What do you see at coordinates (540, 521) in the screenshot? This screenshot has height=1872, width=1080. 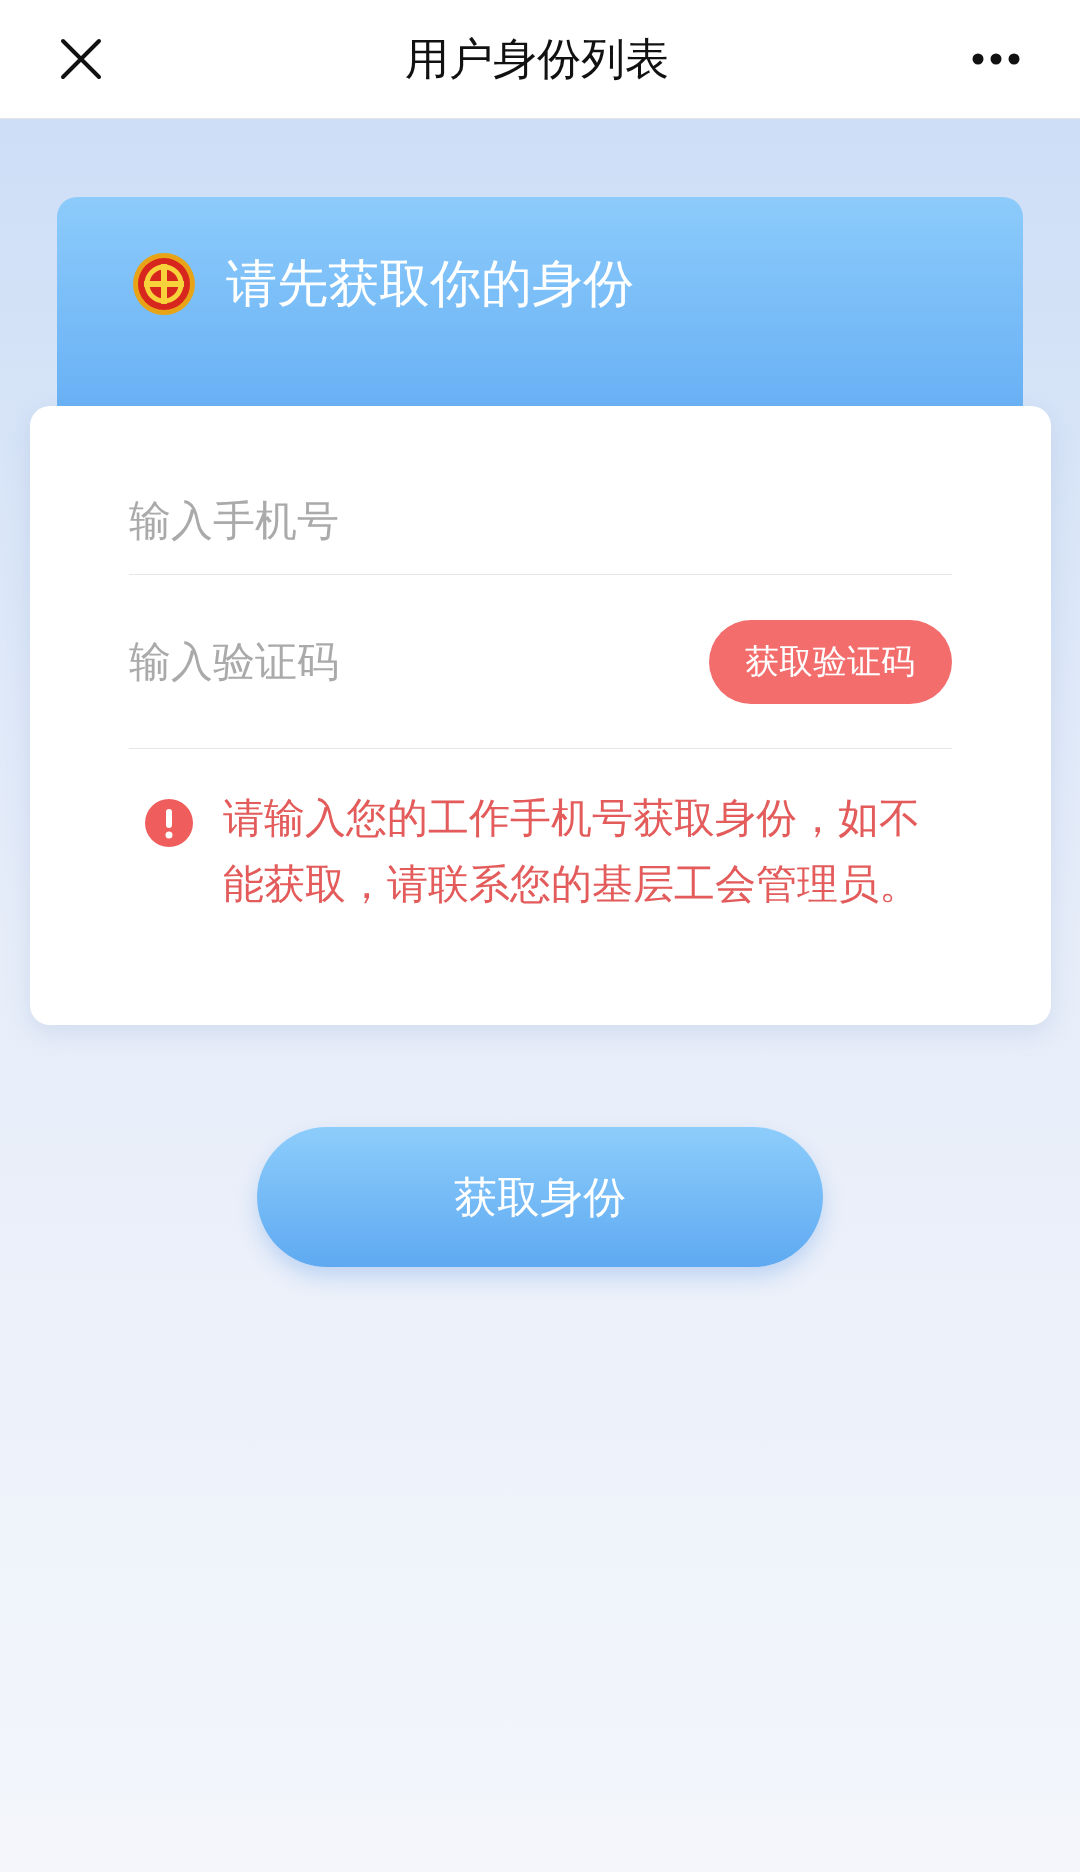 I see `phone-field: 输入手机号` at bounding box center [540, 521].